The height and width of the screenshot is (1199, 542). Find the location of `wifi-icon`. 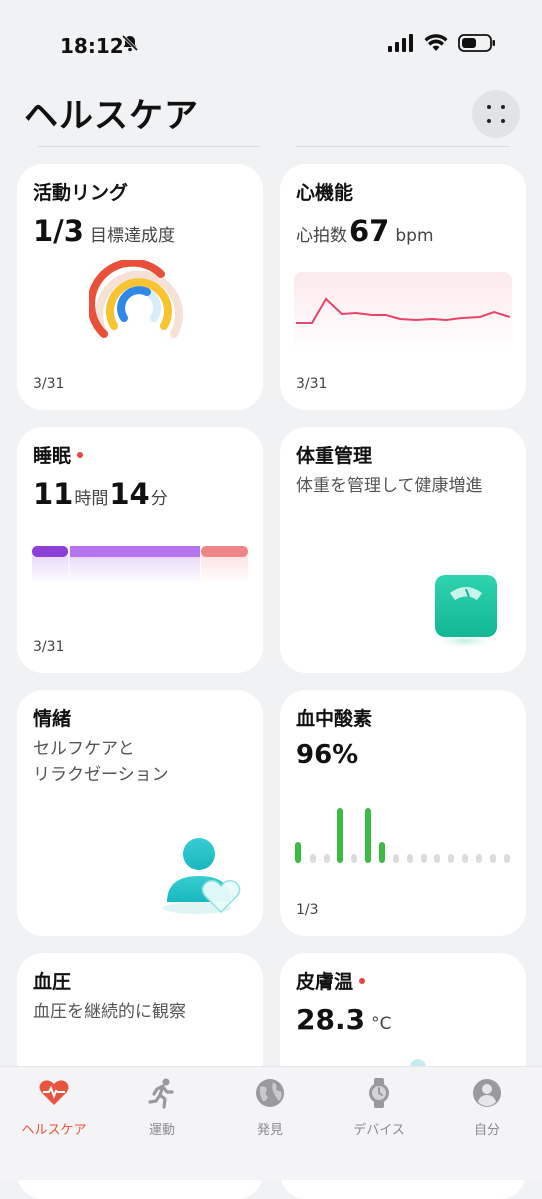

wifi-icon is located at coordinates (436, 42).